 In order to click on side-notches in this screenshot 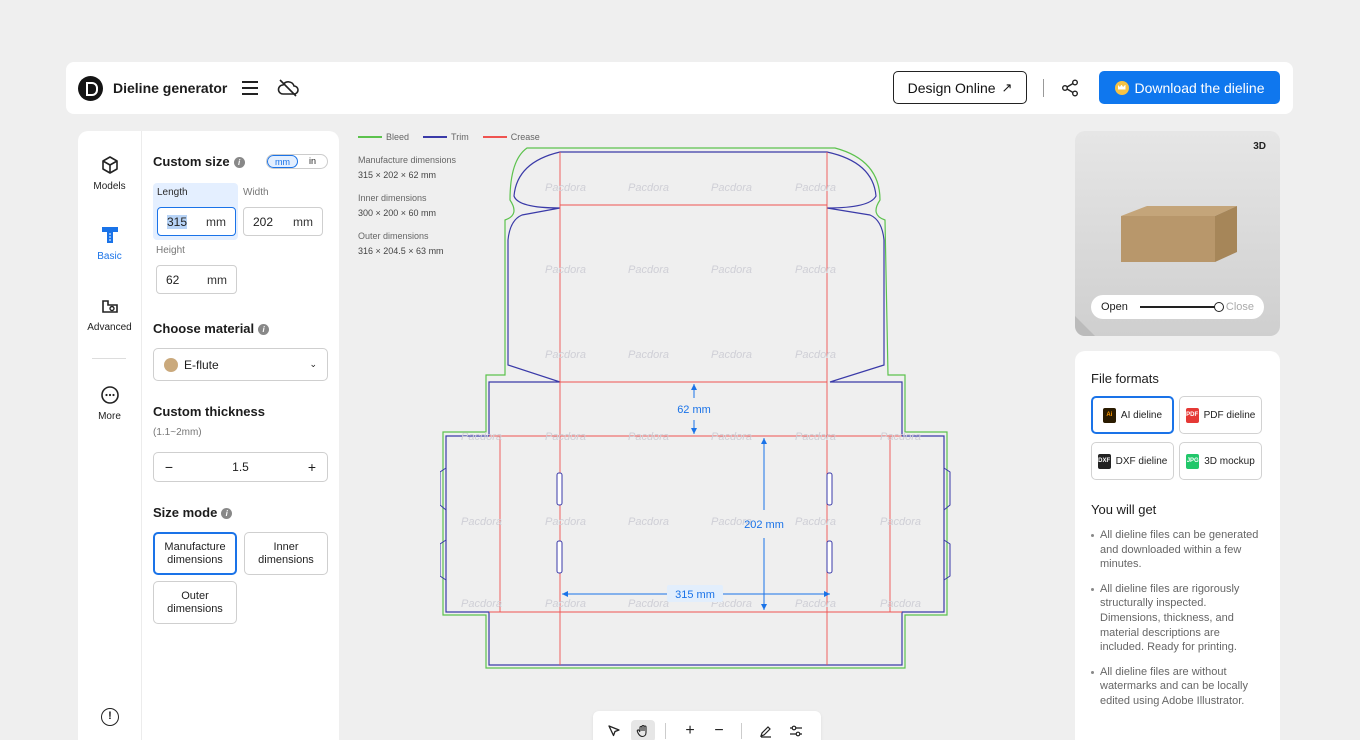, I will do `click(695, 524)`.